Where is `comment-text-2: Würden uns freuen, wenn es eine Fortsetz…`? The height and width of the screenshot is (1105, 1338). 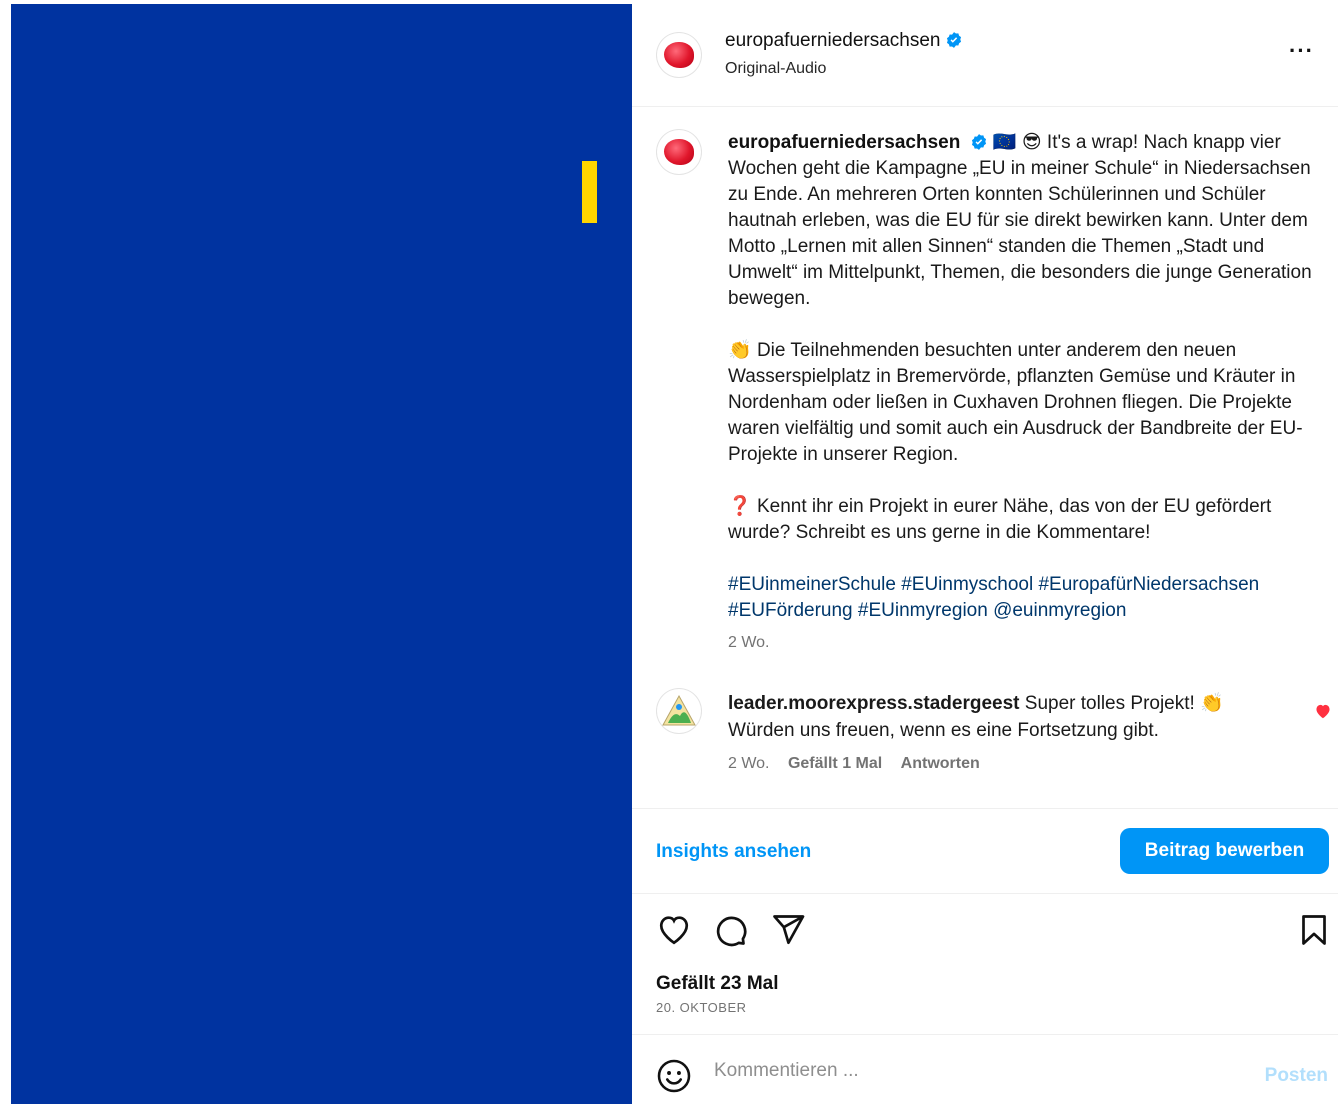
comment-text-2: Würden uns freuen, wenn es eine Fortsetz… is located at coordinates (943, 730).